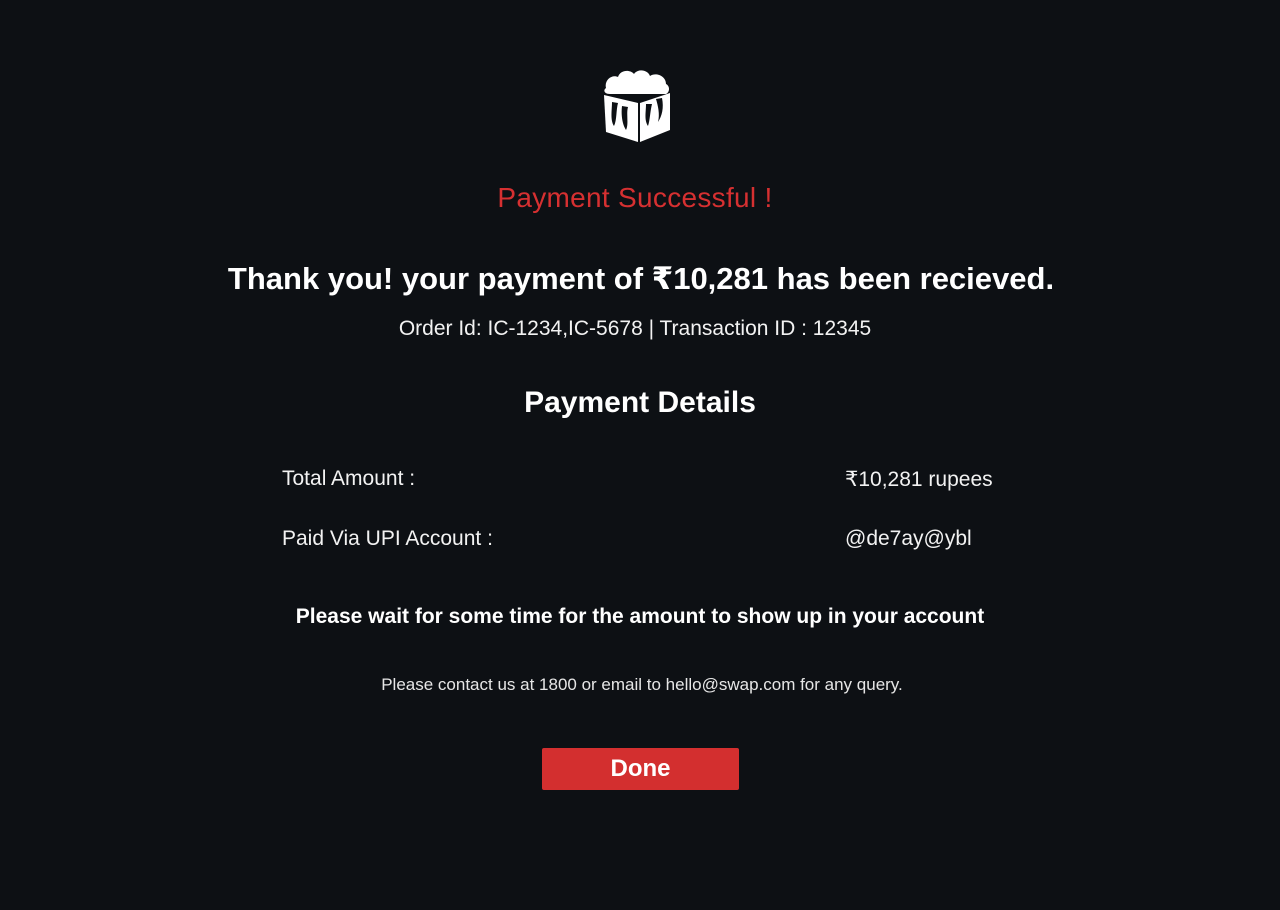 This screenshot has width=1280, height=910. I want to click on done-button: Done, so click(640, 769).